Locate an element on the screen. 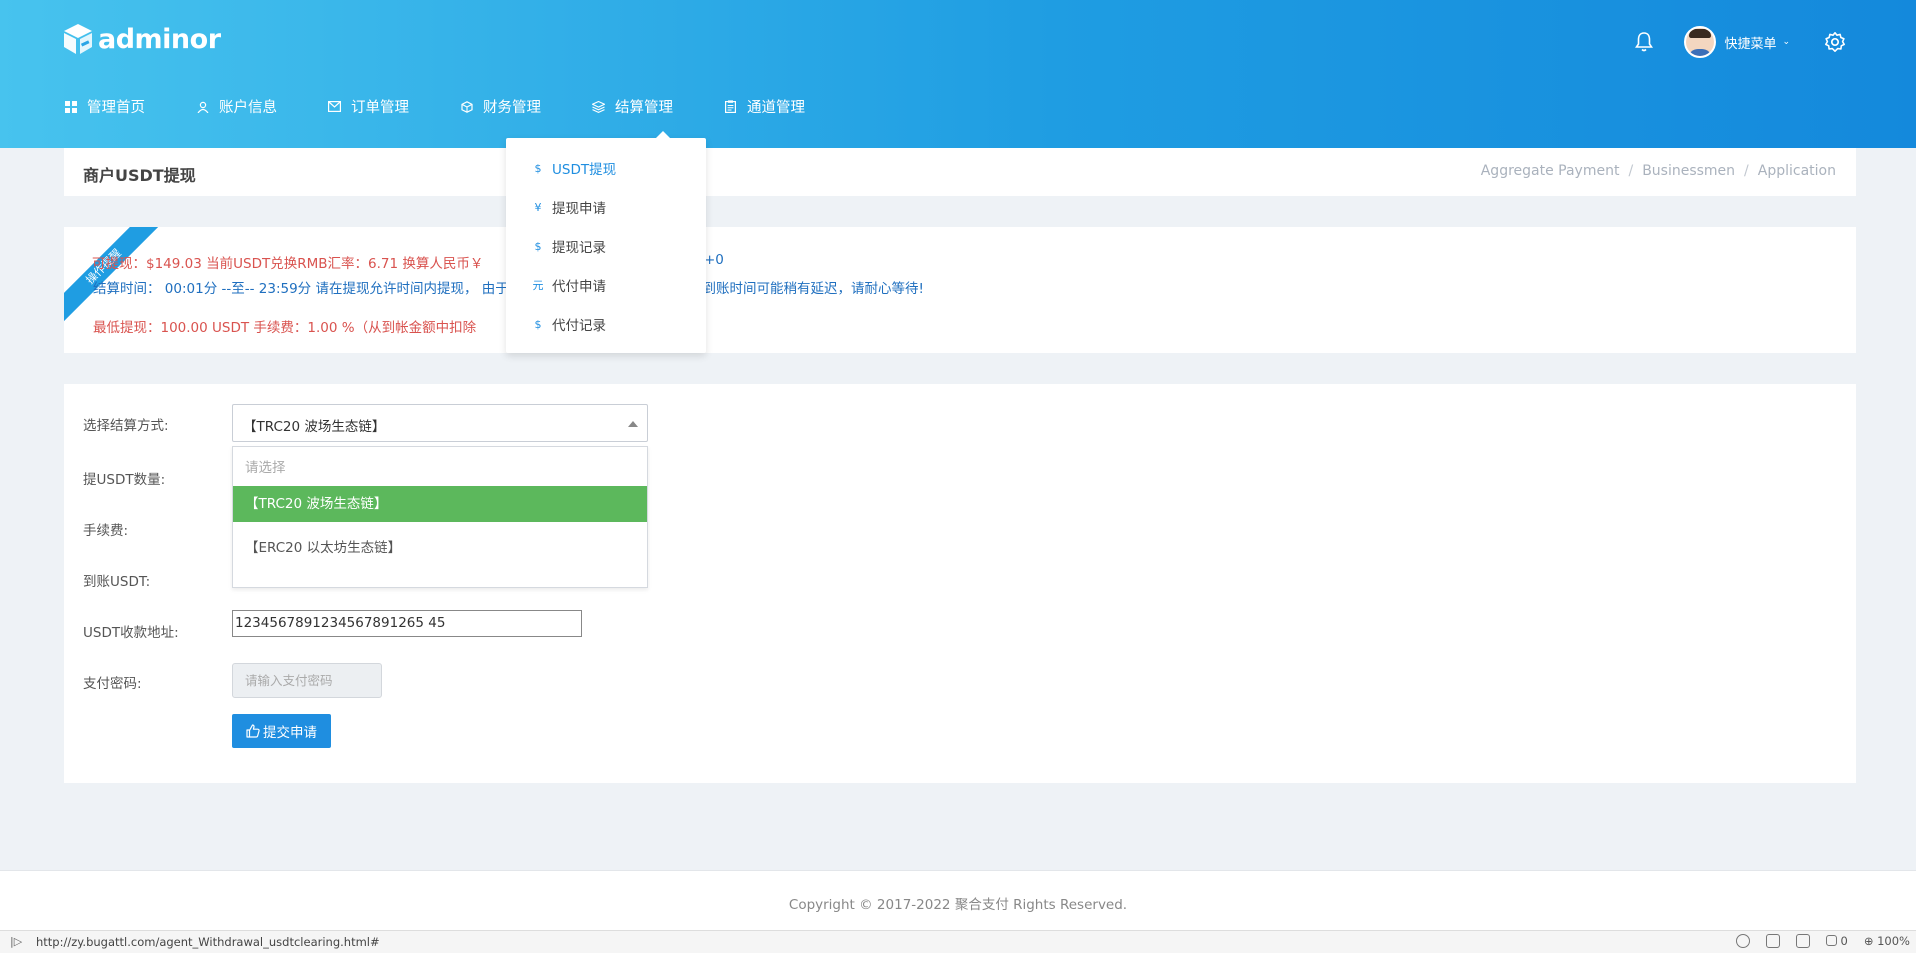 The width and height of the screenshot is (1916, 953). nav-item-dashboard: 管理首页 is located at coordinates (104, 106).